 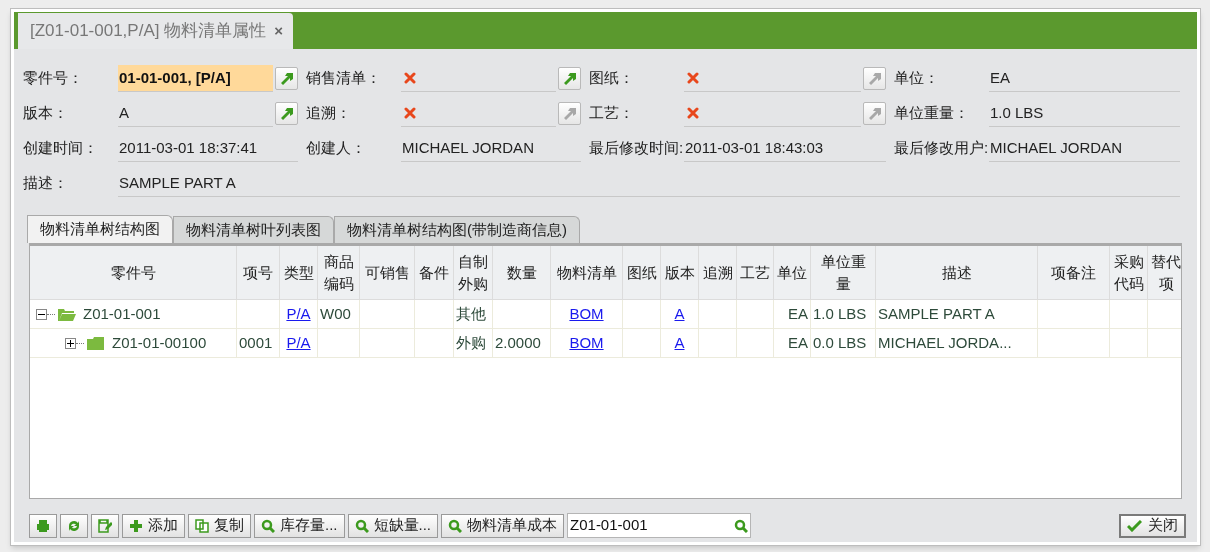 I want to click on column-header: 项号, so click(x=258, y=272).